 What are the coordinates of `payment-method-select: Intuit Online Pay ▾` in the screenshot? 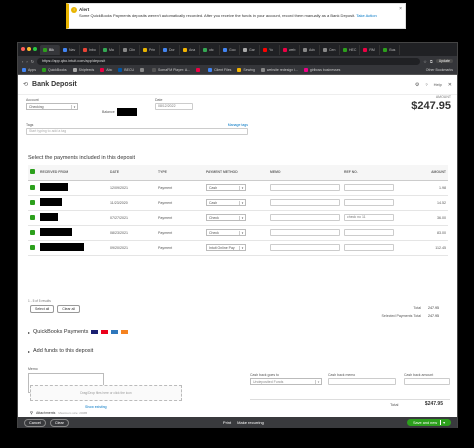 It's located at (226, 247).